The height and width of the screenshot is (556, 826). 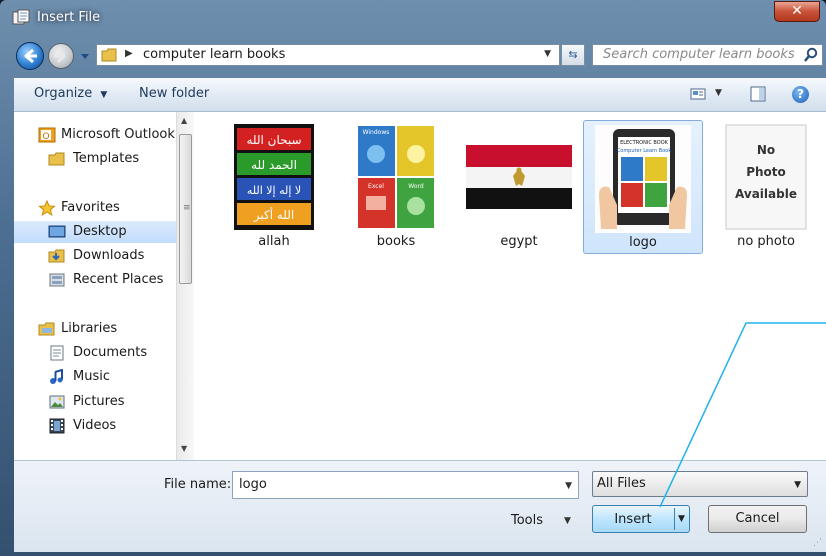 I want to click on sidebar-item-label: Favorites, so click(x=90, y=207).